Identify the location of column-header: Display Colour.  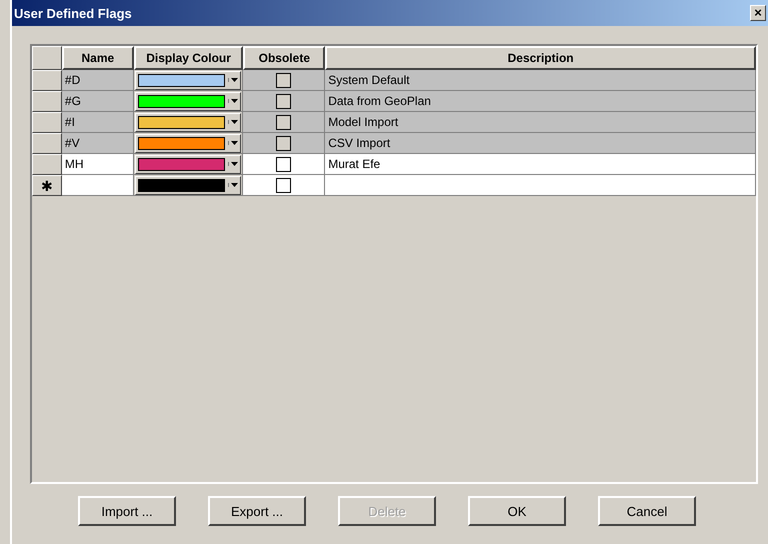
(189, 58).